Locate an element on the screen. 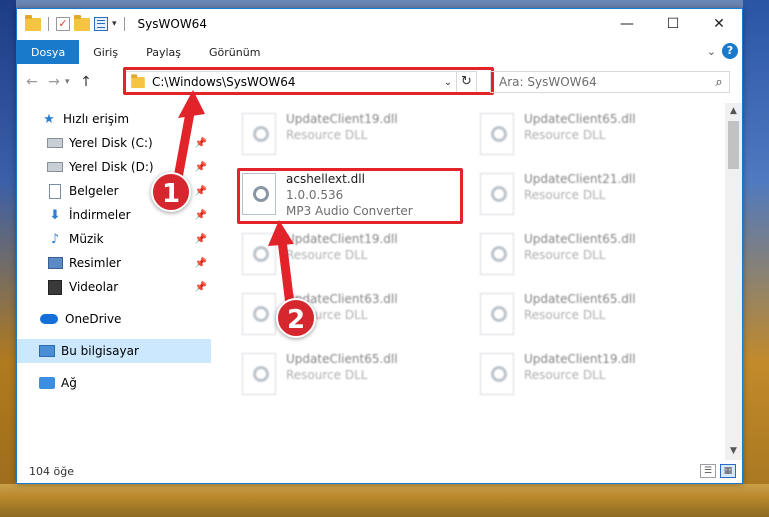 The height and width of the screenshot is (517, 769). tab-share: Paylaş is located at coordinates (163, 52).